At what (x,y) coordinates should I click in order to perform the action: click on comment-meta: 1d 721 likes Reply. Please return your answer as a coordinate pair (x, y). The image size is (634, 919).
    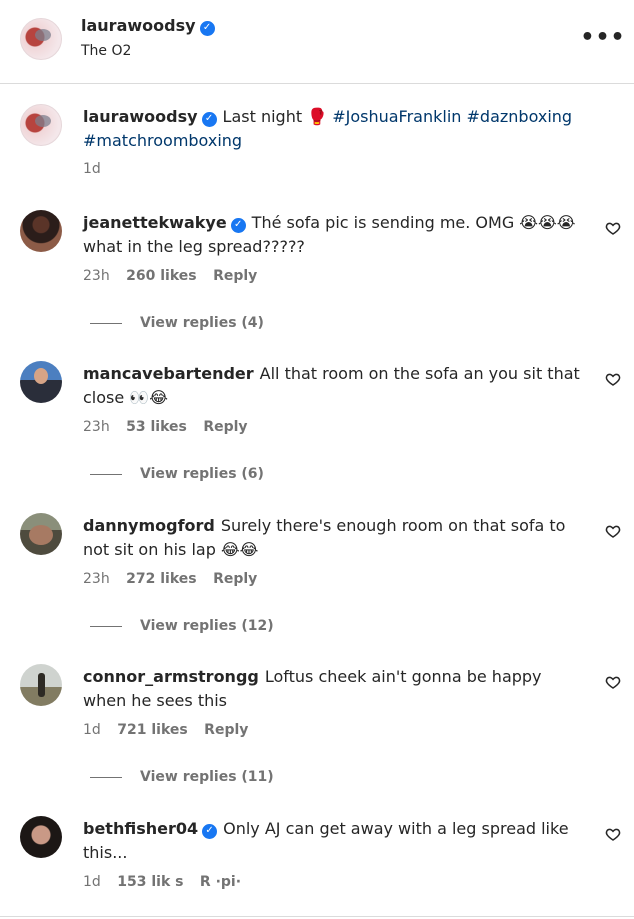
    Looking at the image, I should click on (171, 730).